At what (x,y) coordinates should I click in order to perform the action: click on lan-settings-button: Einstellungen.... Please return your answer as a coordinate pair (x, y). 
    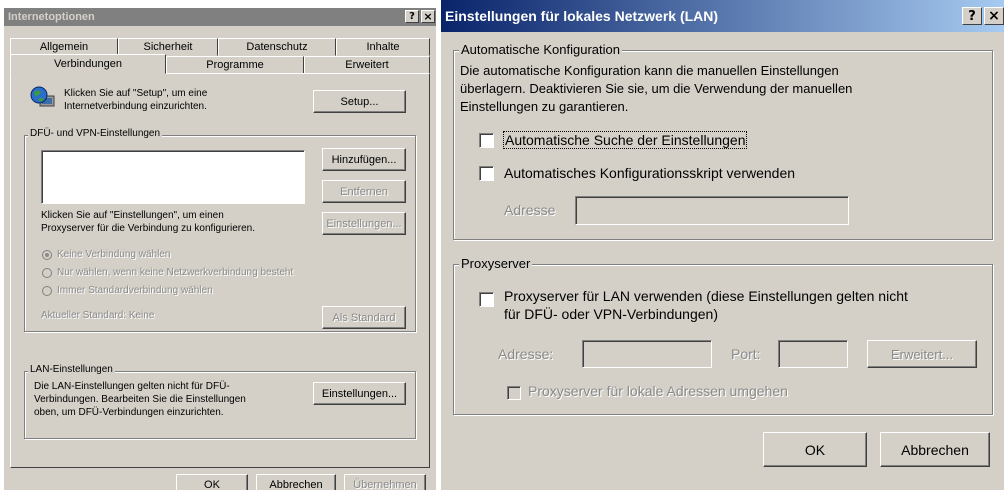
    Looking at the image, I should click on (359, 393).